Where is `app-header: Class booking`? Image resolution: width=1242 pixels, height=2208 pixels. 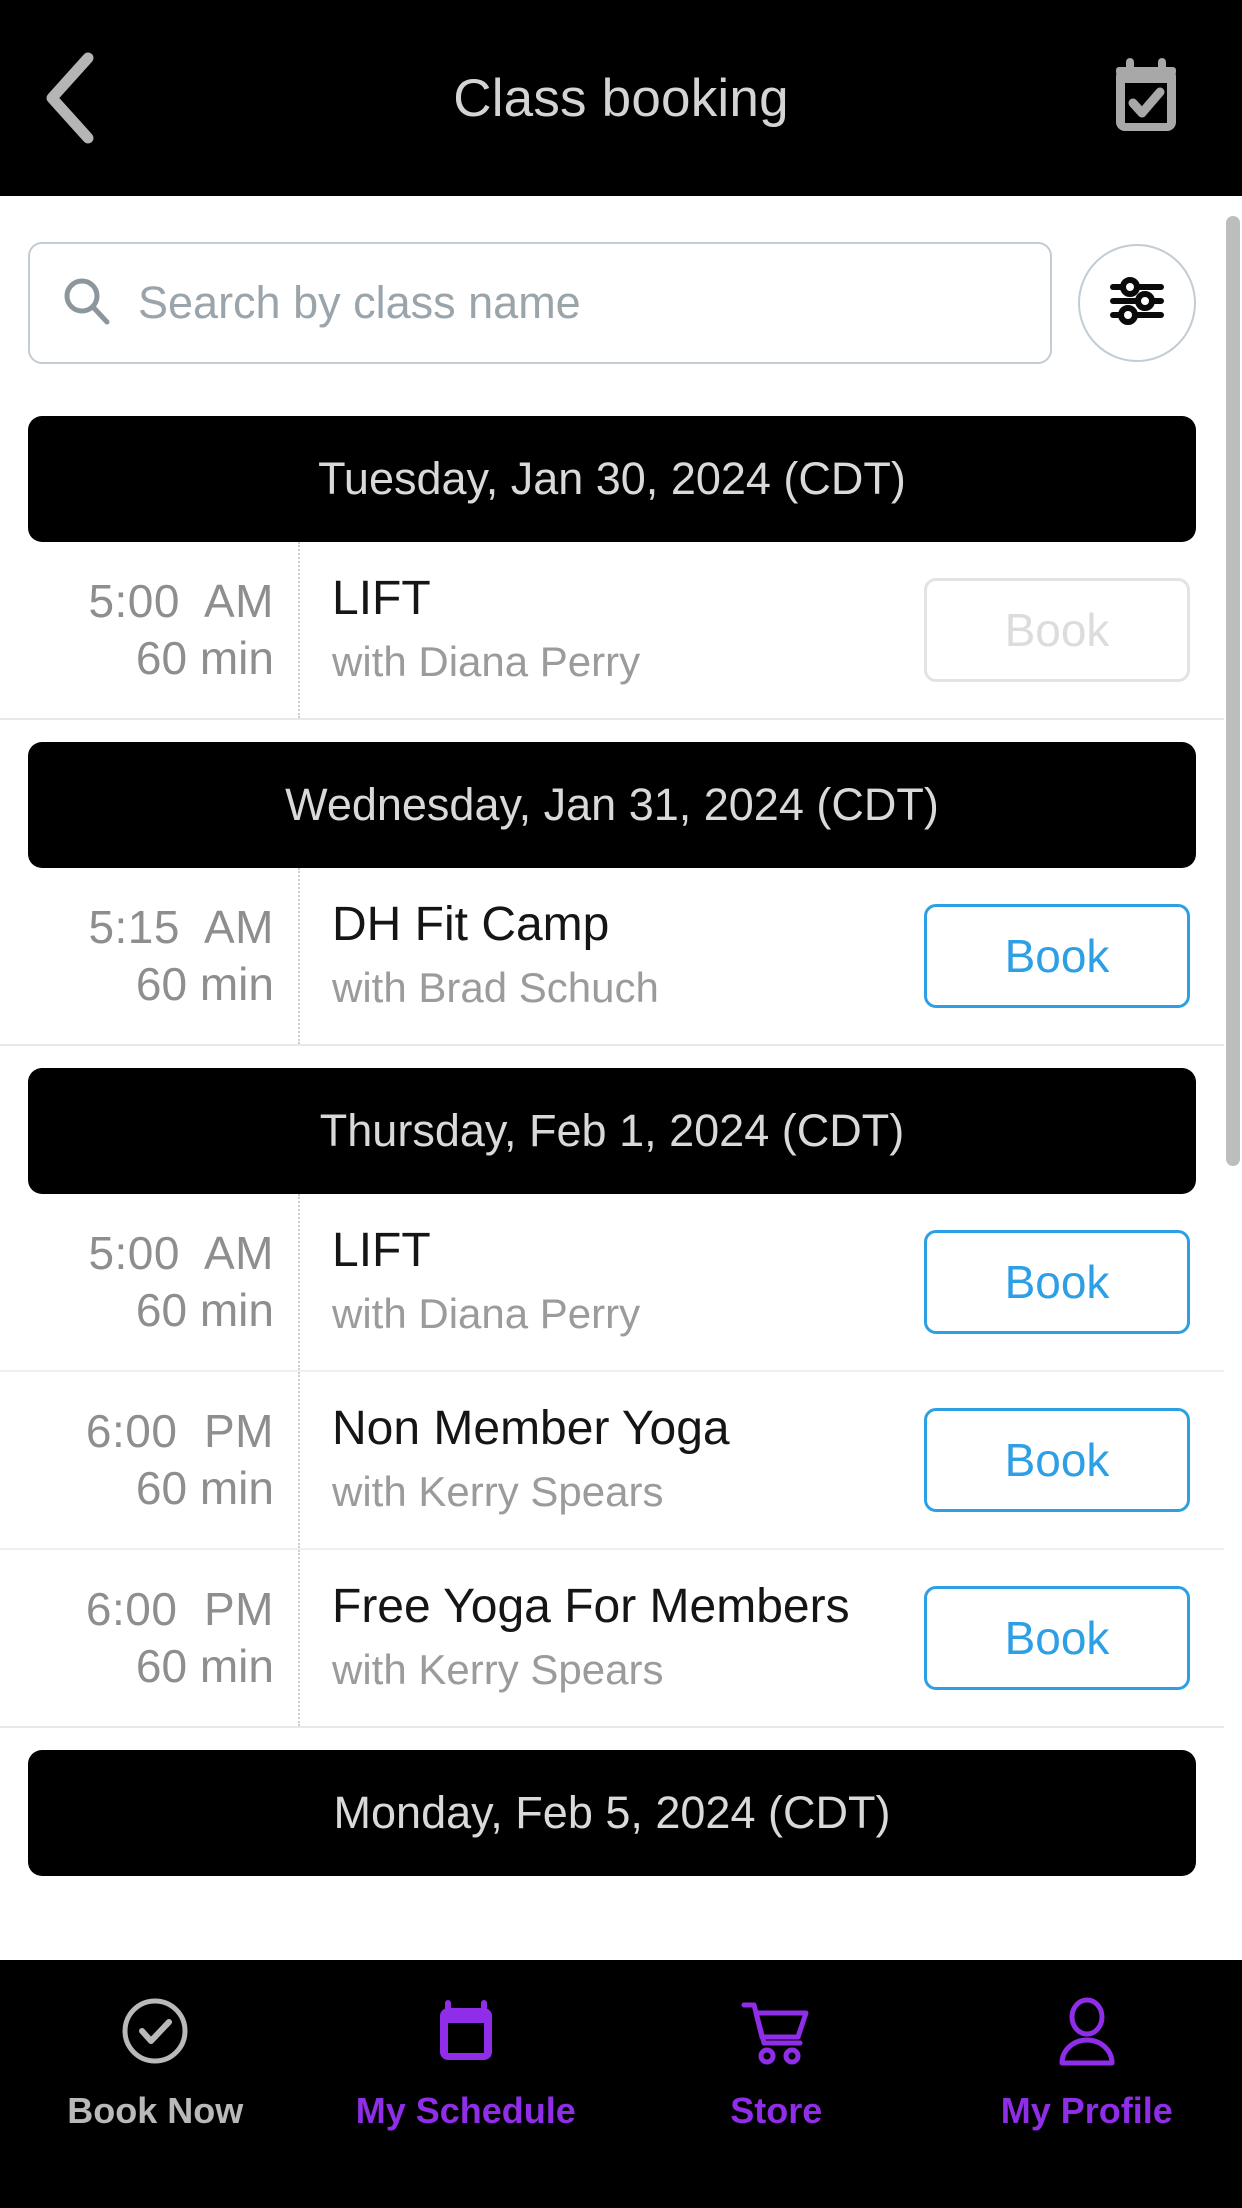
app-header: Class booking is located at coordinates (621, 98).